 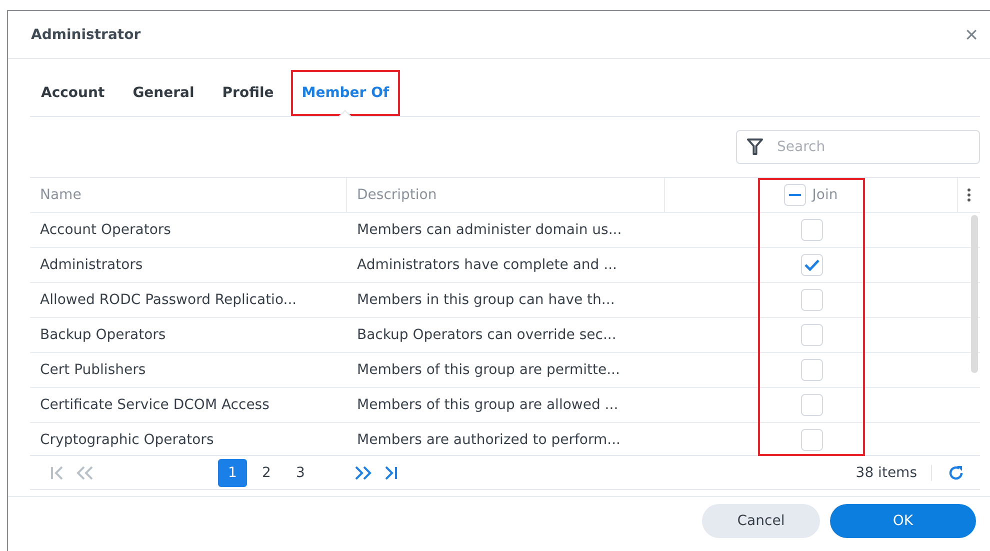 I want to click on page-button: 1, so click(x=232, y=472).